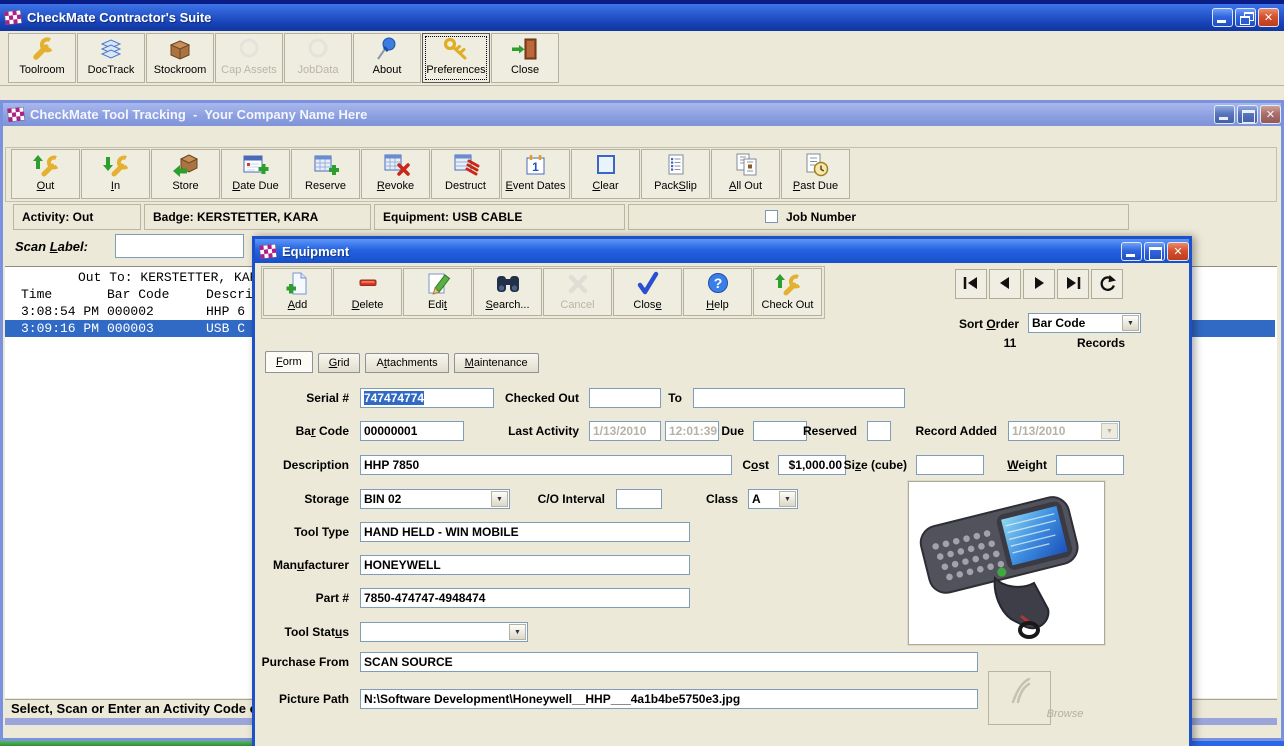  What do you see at coordinates (1247, 114) in the screenshot?
I see `tracking-maximize-button` at bounding box center [1247, 114].